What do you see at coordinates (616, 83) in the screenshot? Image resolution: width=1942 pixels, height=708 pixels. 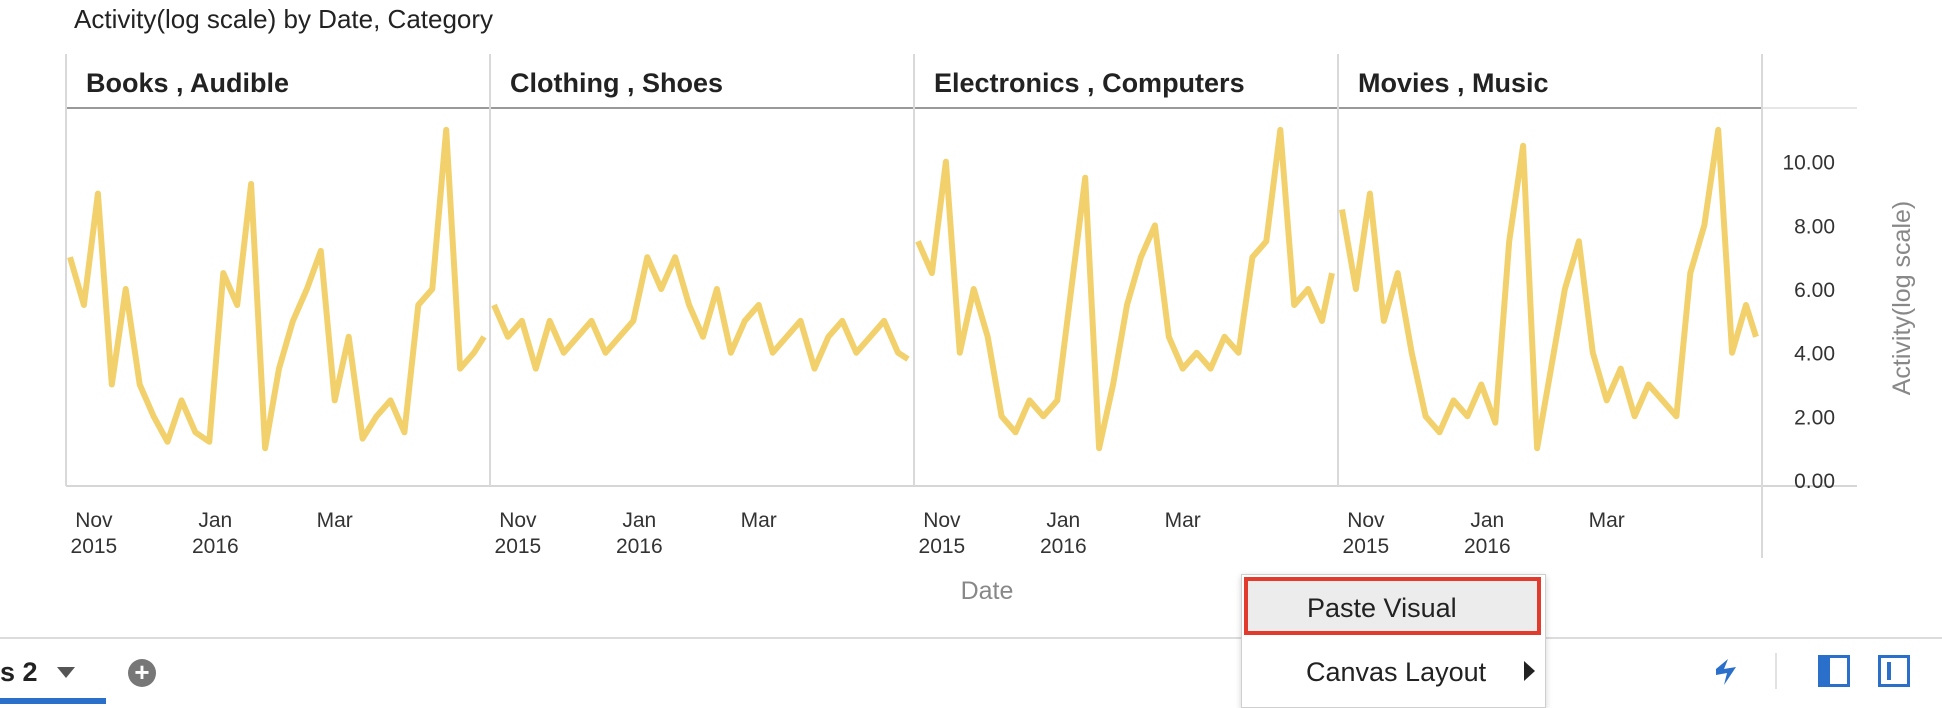 I see `facet-label: Clothing , Shoes` at bounding box center [616, 83].